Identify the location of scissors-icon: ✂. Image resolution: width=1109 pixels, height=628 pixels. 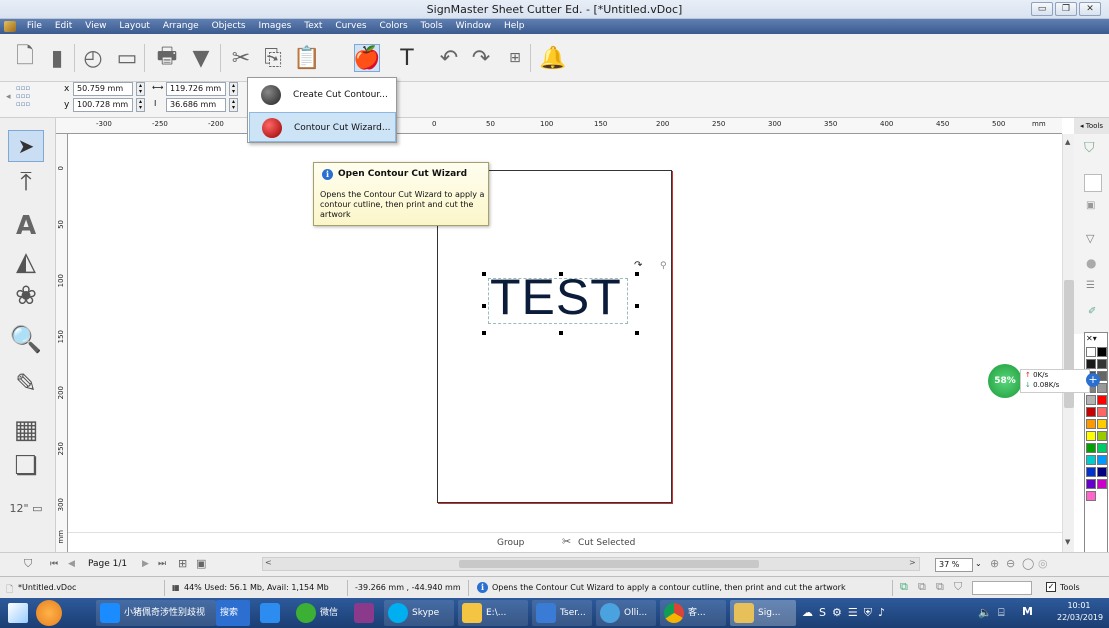
(241, 58).